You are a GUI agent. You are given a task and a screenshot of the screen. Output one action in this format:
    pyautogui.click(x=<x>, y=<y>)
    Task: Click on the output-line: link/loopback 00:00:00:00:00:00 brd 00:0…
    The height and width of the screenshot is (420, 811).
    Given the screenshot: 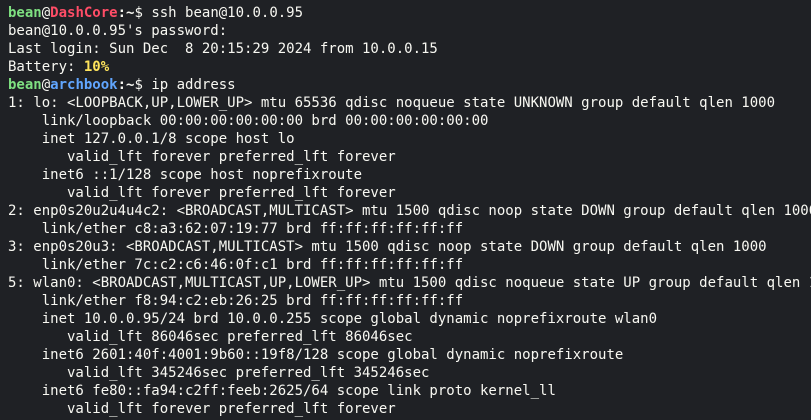 What is the action you would take?
    pyautogui.click(x=248, y=121)
    